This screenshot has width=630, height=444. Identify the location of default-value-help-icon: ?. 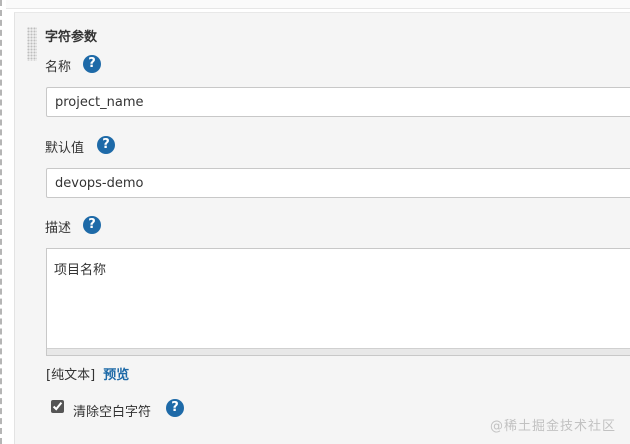
(106, 145).